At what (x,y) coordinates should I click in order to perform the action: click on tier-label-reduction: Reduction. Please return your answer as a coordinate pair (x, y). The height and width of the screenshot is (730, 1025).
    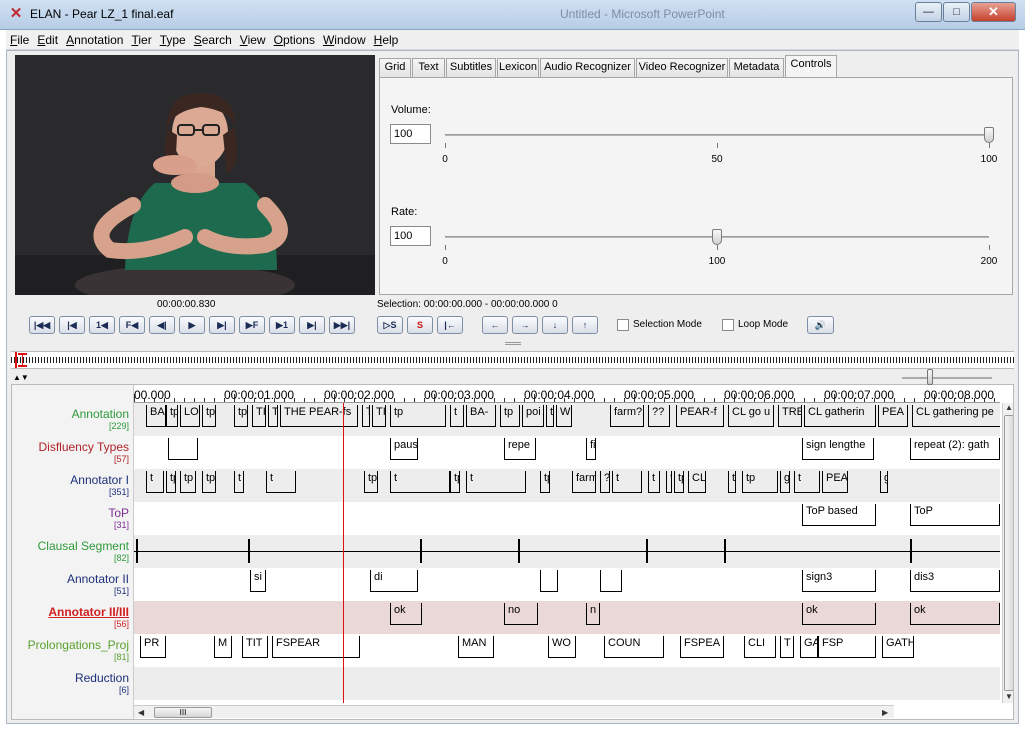
    Looking at the image, I should click on (102, 678).